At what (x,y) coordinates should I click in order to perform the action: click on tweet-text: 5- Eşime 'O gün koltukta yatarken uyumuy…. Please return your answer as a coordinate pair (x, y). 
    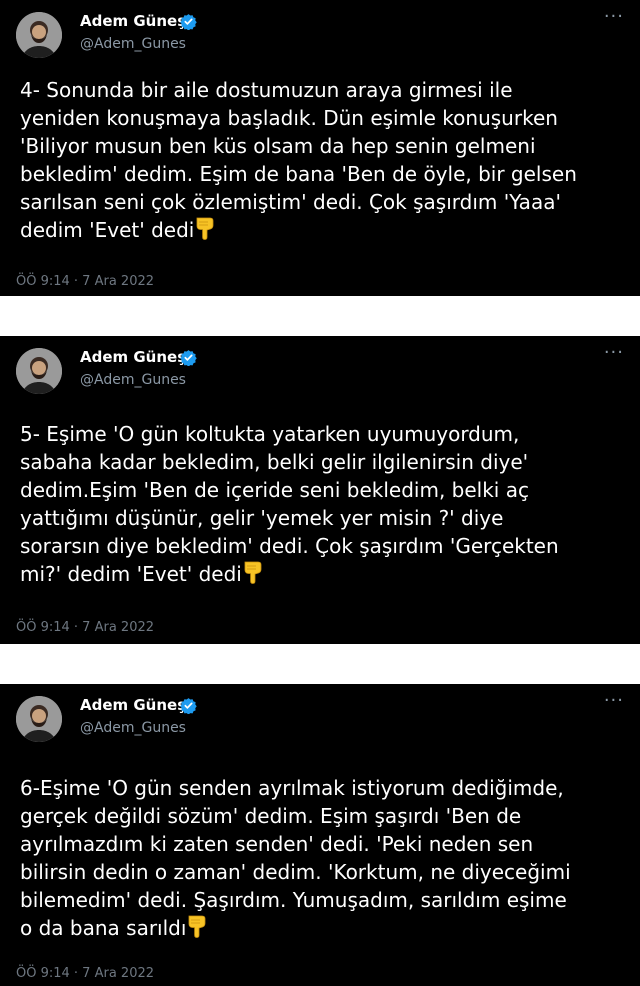
    Looking at the image, I should click on (289, 504).